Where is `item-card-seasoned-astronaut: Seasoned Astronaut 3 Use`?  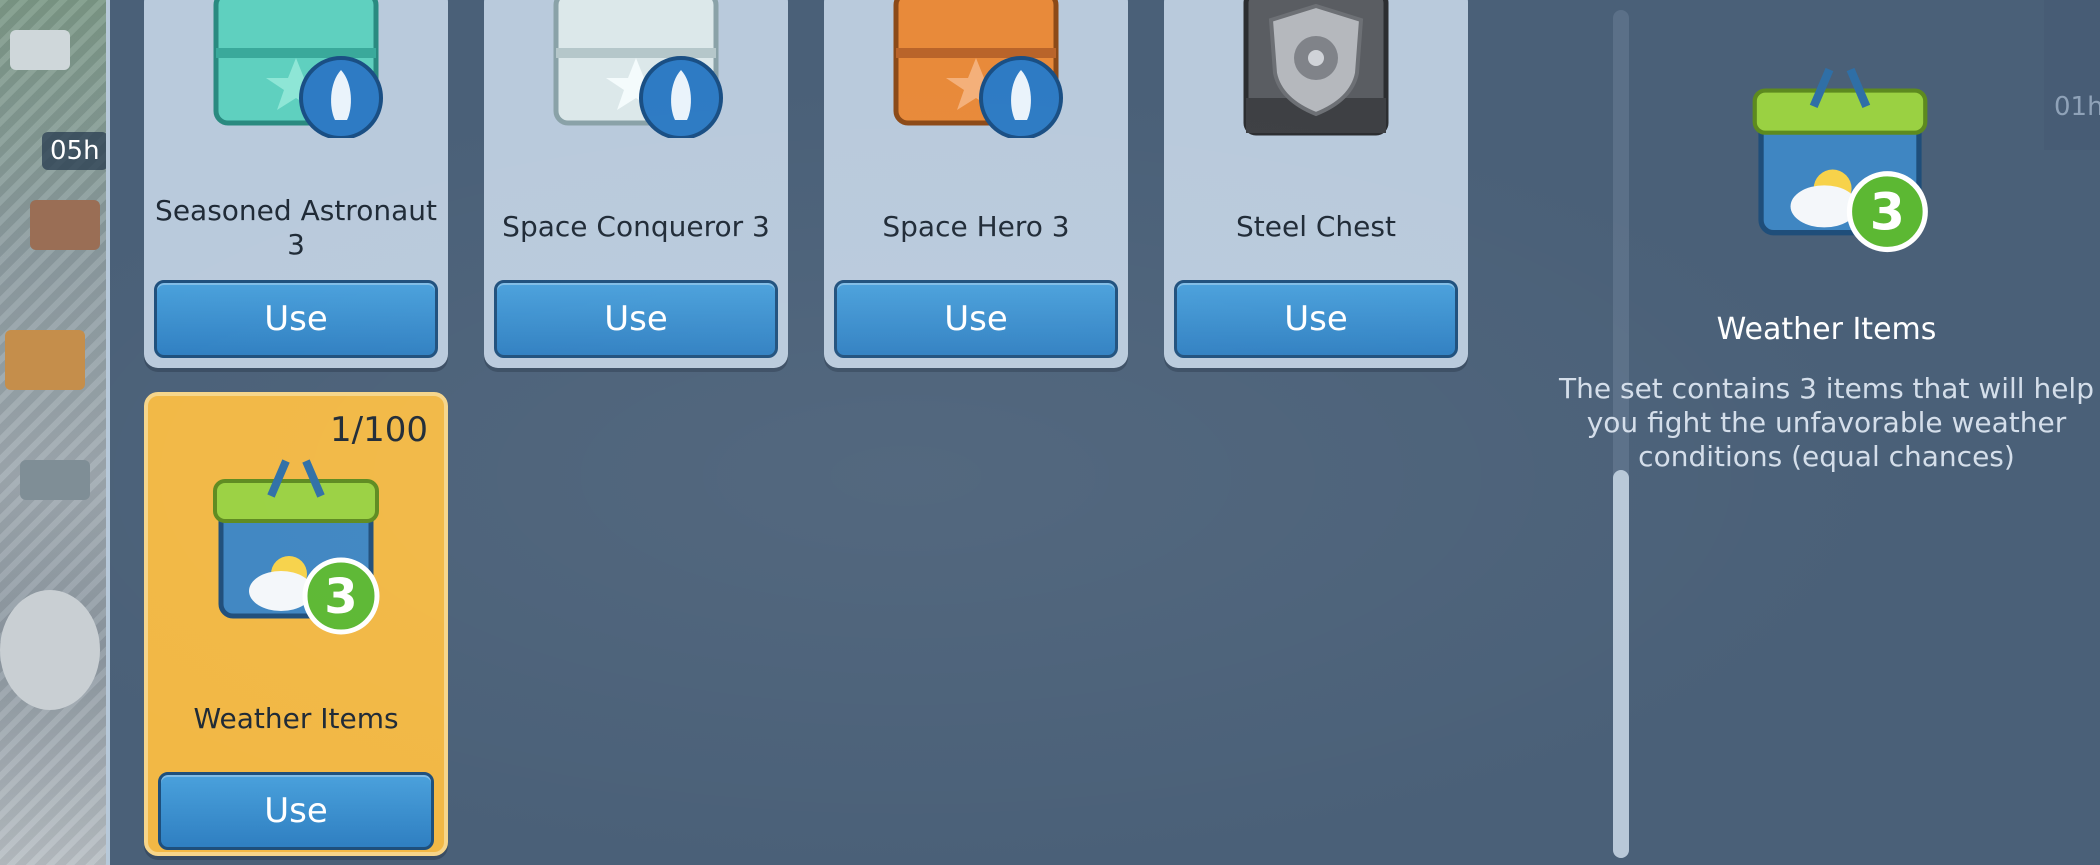
item-card-seasoned-astronaut: Seasoned Astronaut 3 Use is located at coordinates (296, 184).